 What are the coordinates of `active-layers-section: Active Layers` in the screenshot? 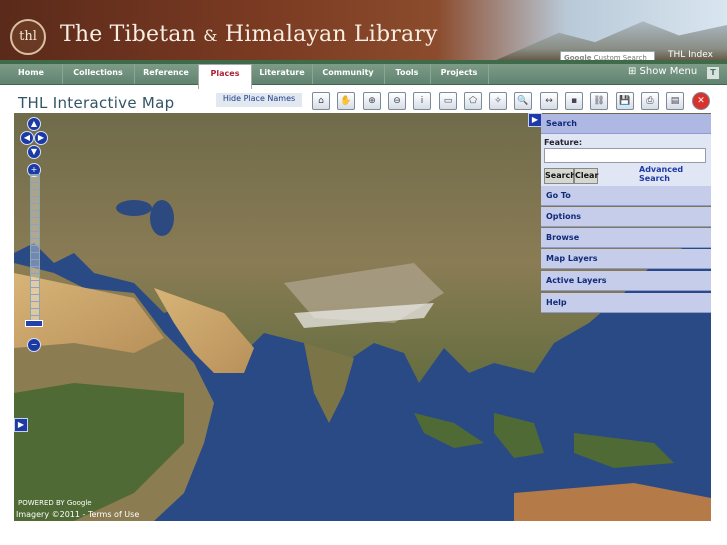 It's located at (626, 281).